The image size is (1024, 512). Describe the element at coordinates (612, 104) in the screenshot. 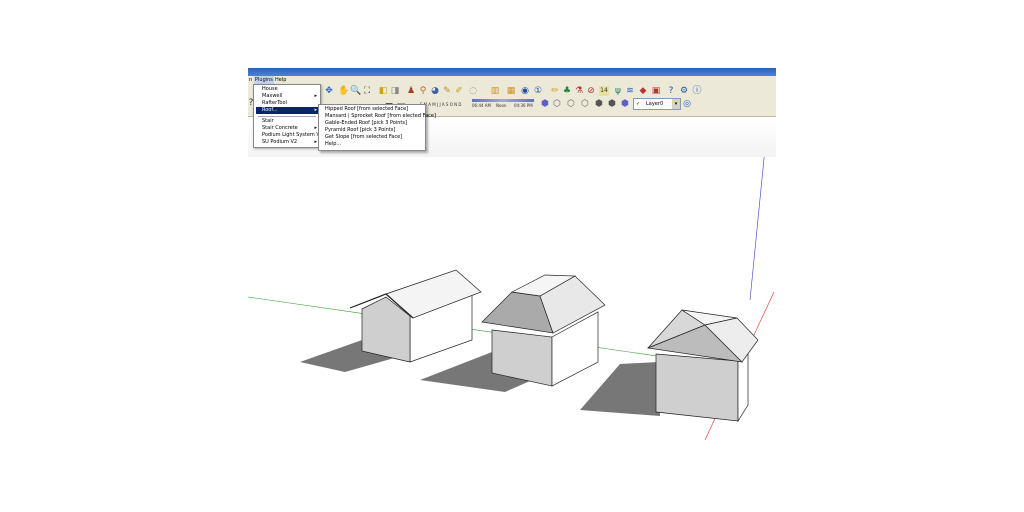

I see `left-view-icon: ⬢` at that location.